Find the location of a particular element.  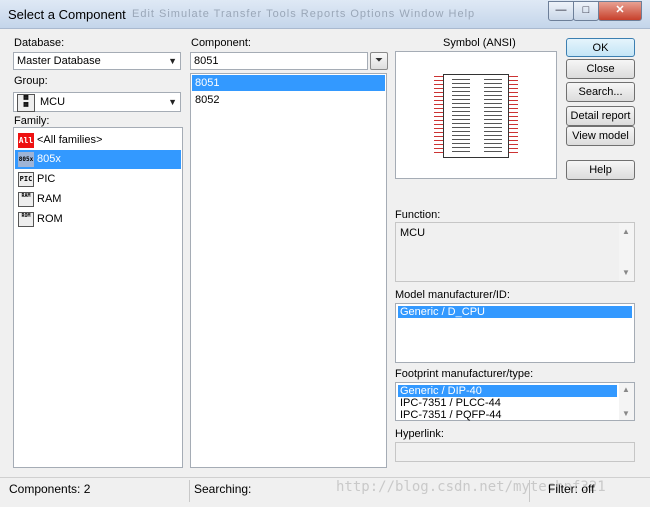

mcu-chip-icon: ▦ ▦ is located at coordinates (26, 103).